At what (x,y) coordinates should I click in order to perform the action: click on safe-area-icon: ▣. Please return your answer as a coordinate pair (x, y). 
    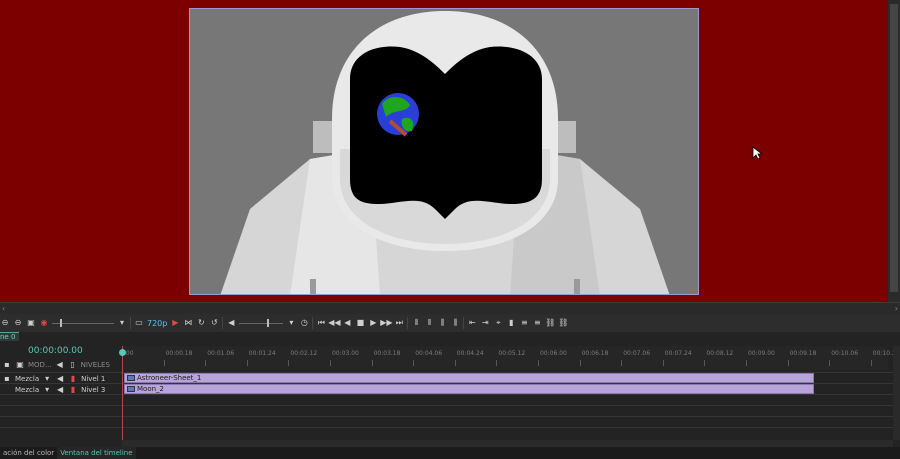
    Looking at the image, I should click on (31, 323).